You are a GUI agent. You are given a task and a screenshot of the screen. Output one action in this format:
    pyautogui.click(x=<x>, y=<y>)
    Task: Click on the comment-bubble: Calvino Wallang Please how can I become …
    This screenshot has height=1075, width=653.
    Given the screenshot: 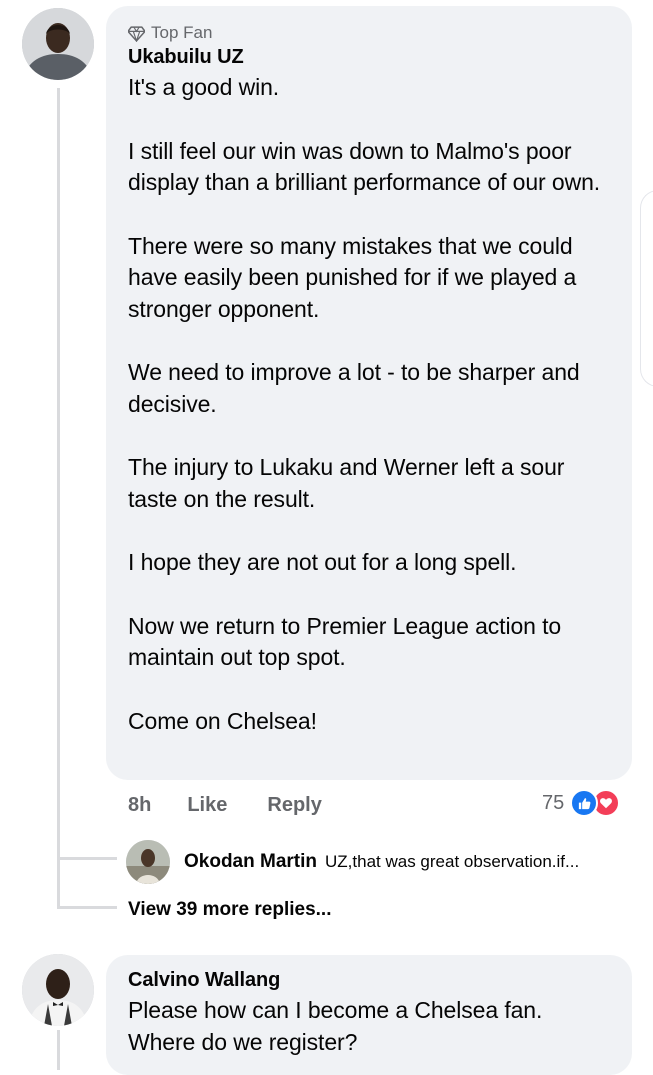 What is the action you would take?
    pyautogui.click(x=369, y=1015)
    